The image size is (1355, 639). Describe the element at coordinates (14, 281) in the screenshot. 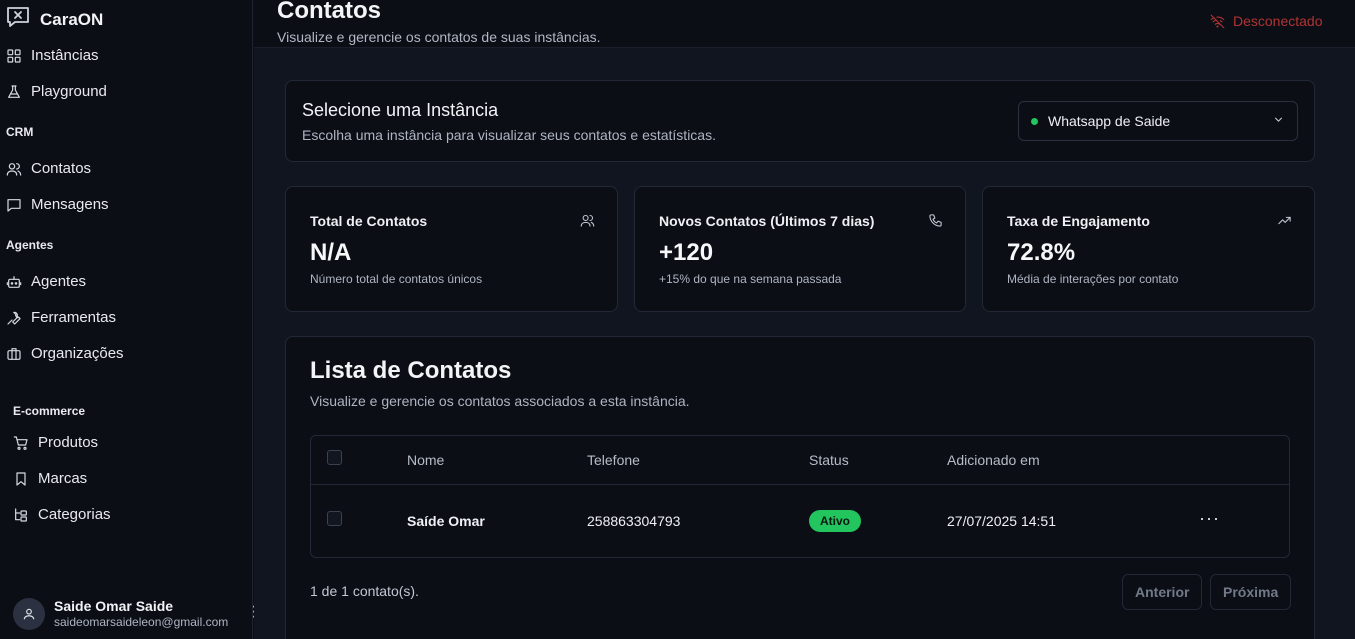

I see `bot-icon` at that location.